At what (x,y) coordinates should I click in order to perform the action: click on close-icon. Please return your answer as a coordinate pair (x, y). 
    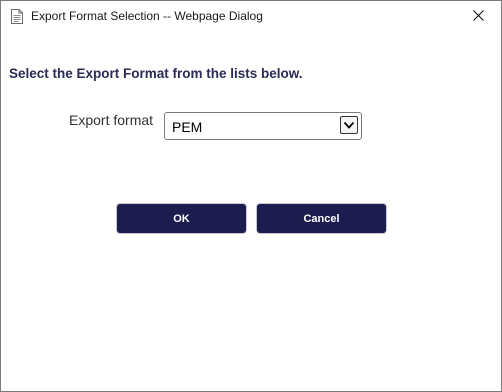
    Looking at the image, I should click on (478, 17).